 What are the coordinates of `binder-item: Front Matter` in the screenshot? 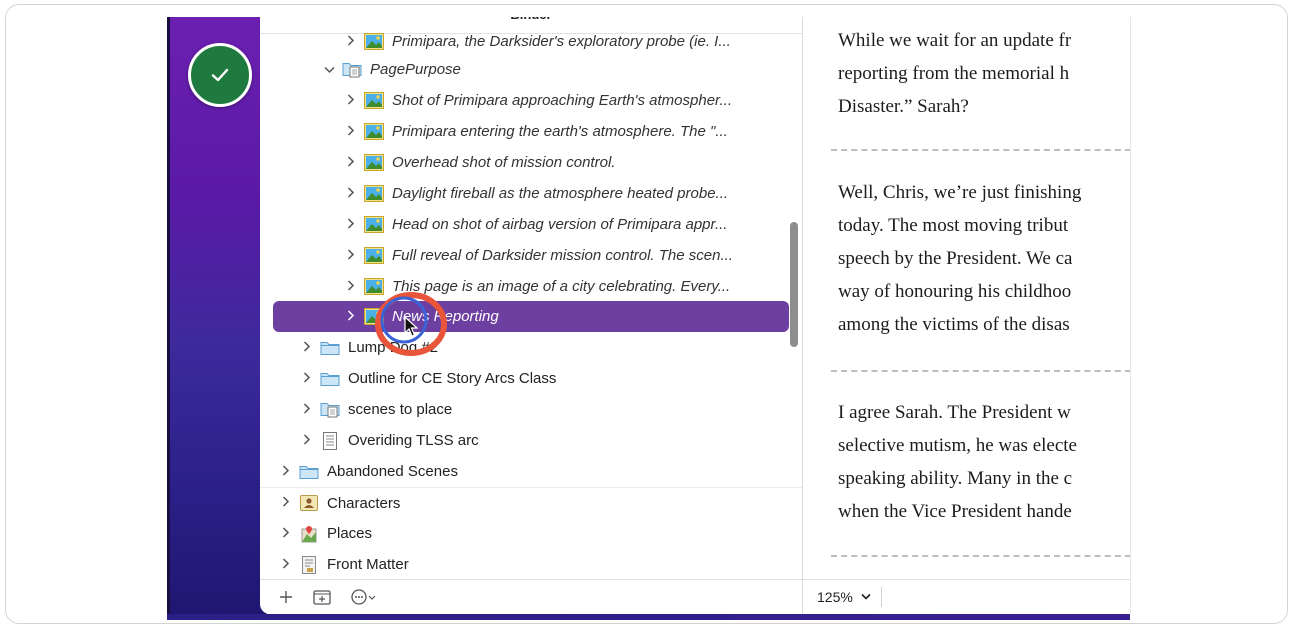 It's located at (531, 564).